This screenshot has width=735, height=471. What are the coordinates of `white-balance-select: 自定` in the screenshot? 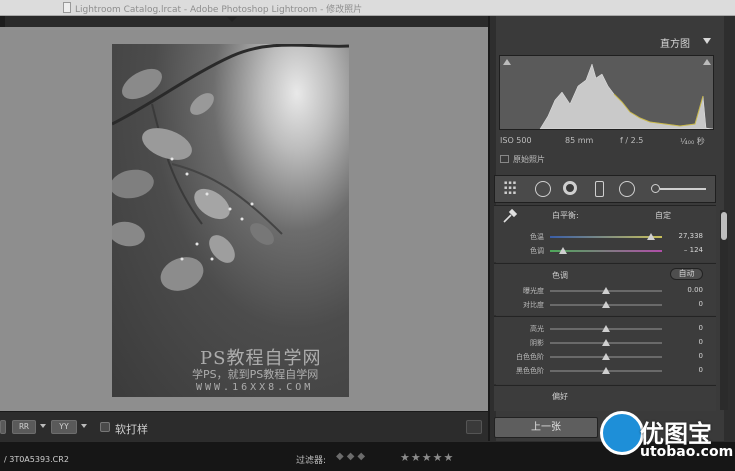 It's located at (663, 215).